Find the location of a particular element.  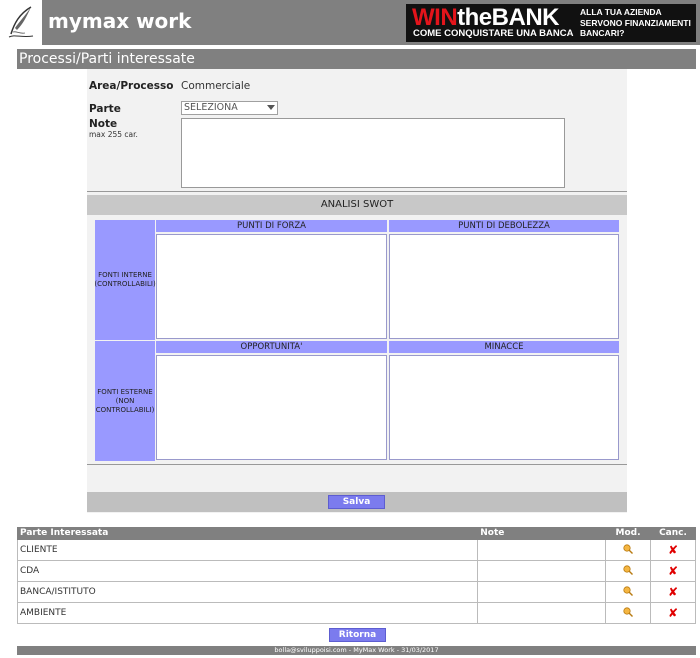

table-row: CLIENTE ✘ is located at coordinates (356, 550).